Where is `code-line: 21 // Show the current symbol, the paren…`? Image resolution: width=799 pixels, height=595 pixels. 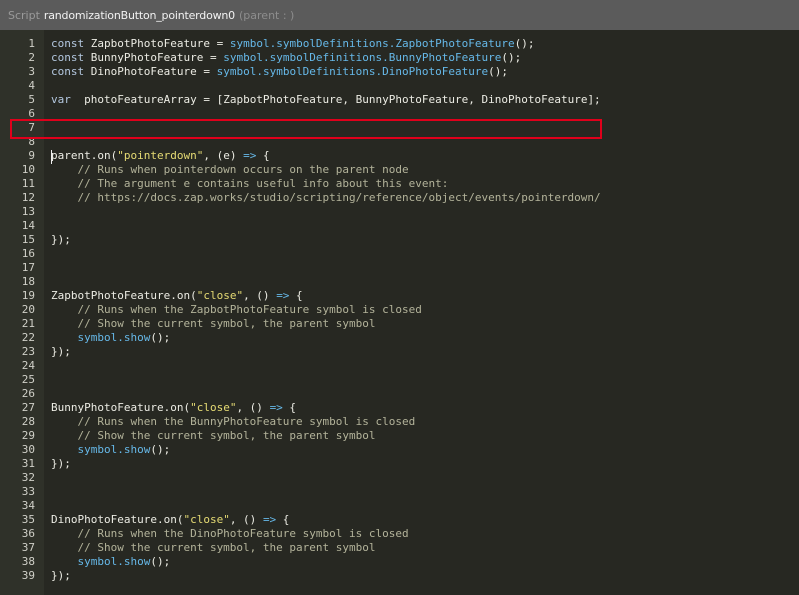 code-line: 21 // Show the current symbol, the paren… is located at coordinates (399, 324).